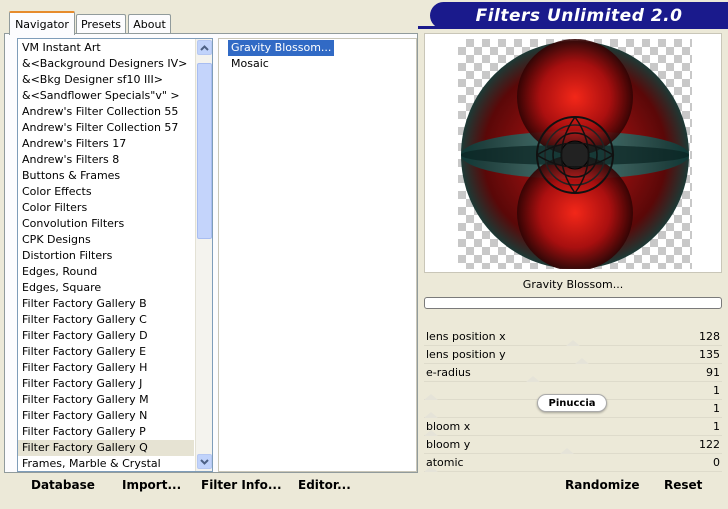  What do you see at coordinates (106, 448) in the screenshot?
I see `category-item: Filter Factory Gallery Q` at bounding box center [106, 448].